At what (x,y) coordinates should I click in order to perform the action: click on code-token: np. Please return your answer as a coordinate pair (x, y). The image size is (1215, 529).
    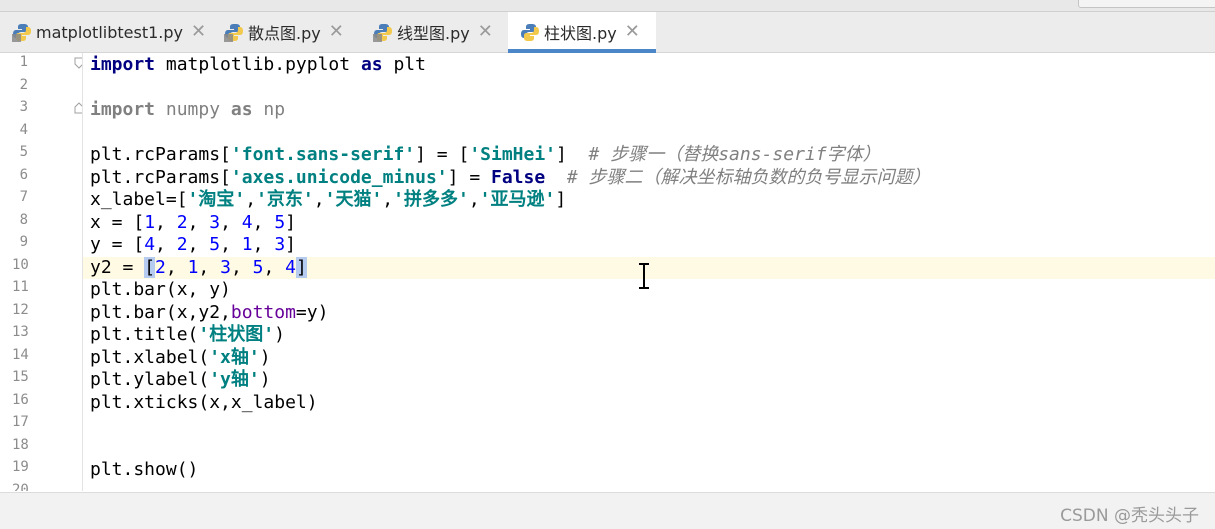
    Looking at the image, I should click on (269, 109).